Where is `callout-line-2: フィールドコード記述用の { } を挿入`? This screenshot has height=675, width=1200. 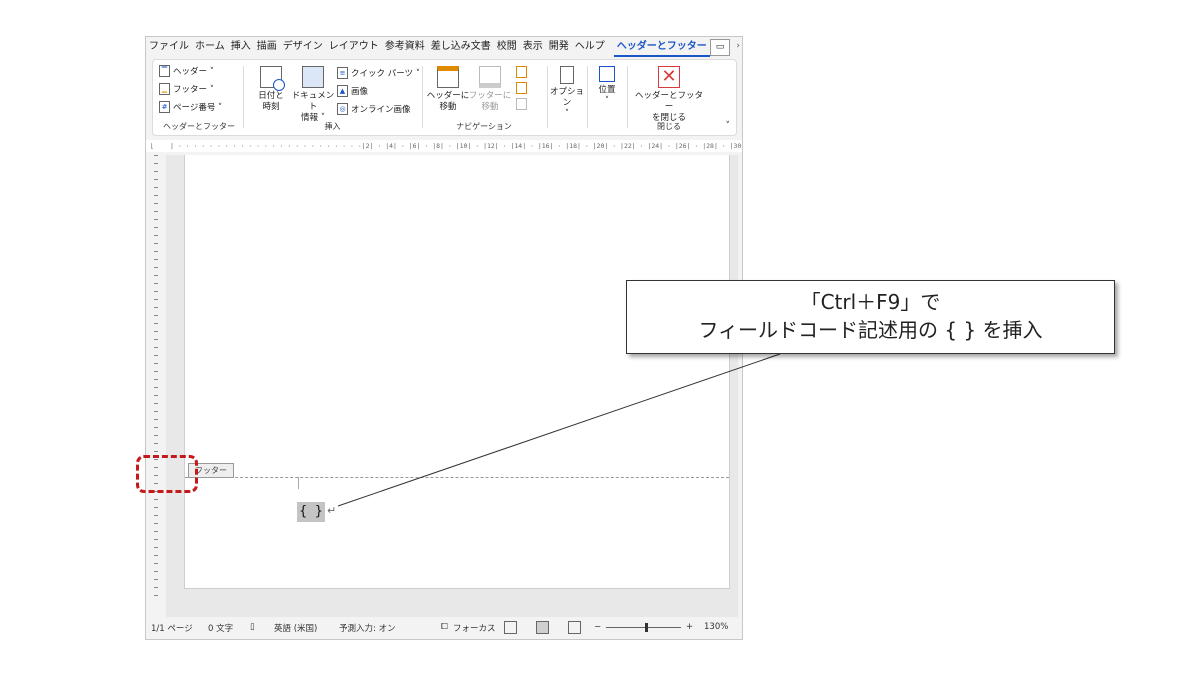 callout-line-2: フィールドコード記述用の { } を挿入 is located at coordinates (870, 330).